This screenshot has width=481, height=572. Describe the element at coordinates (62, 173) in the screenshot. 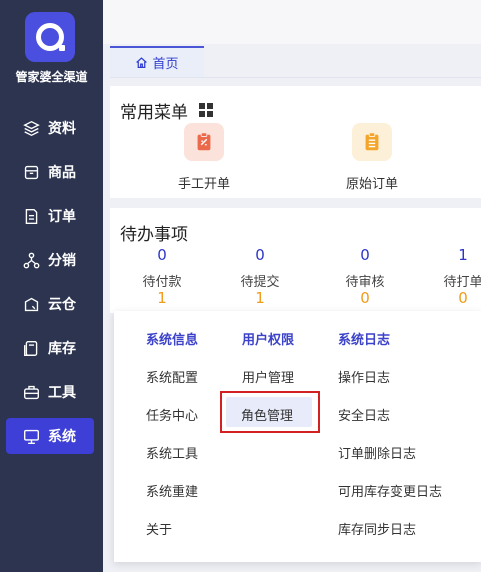

I see `sidebar-item-label: 商品` at that location.